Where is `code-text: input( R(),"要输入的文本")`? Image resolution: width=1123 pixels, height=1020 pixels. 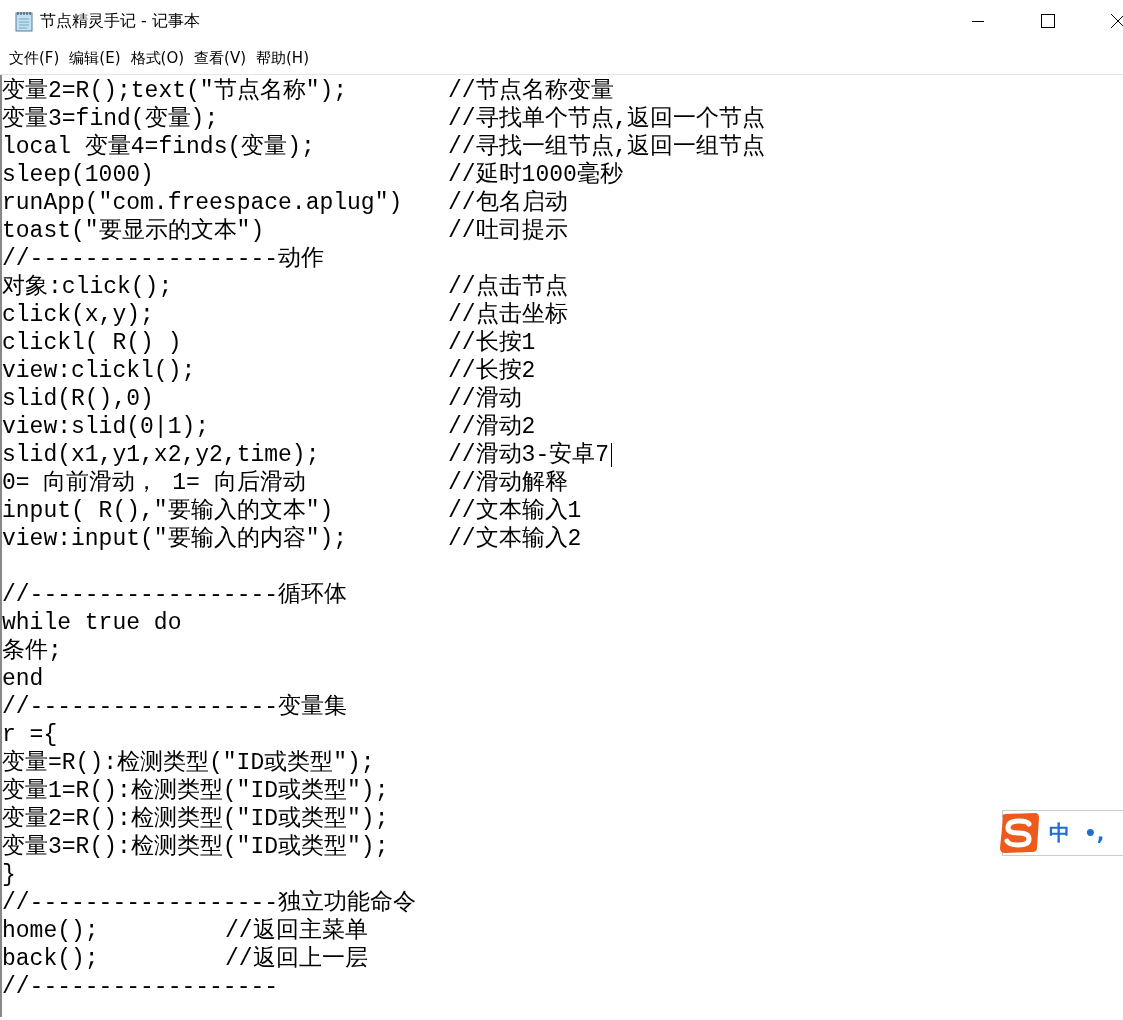 code-text: input( R(),"要输入的文本") is located at coordinates (168, 511).